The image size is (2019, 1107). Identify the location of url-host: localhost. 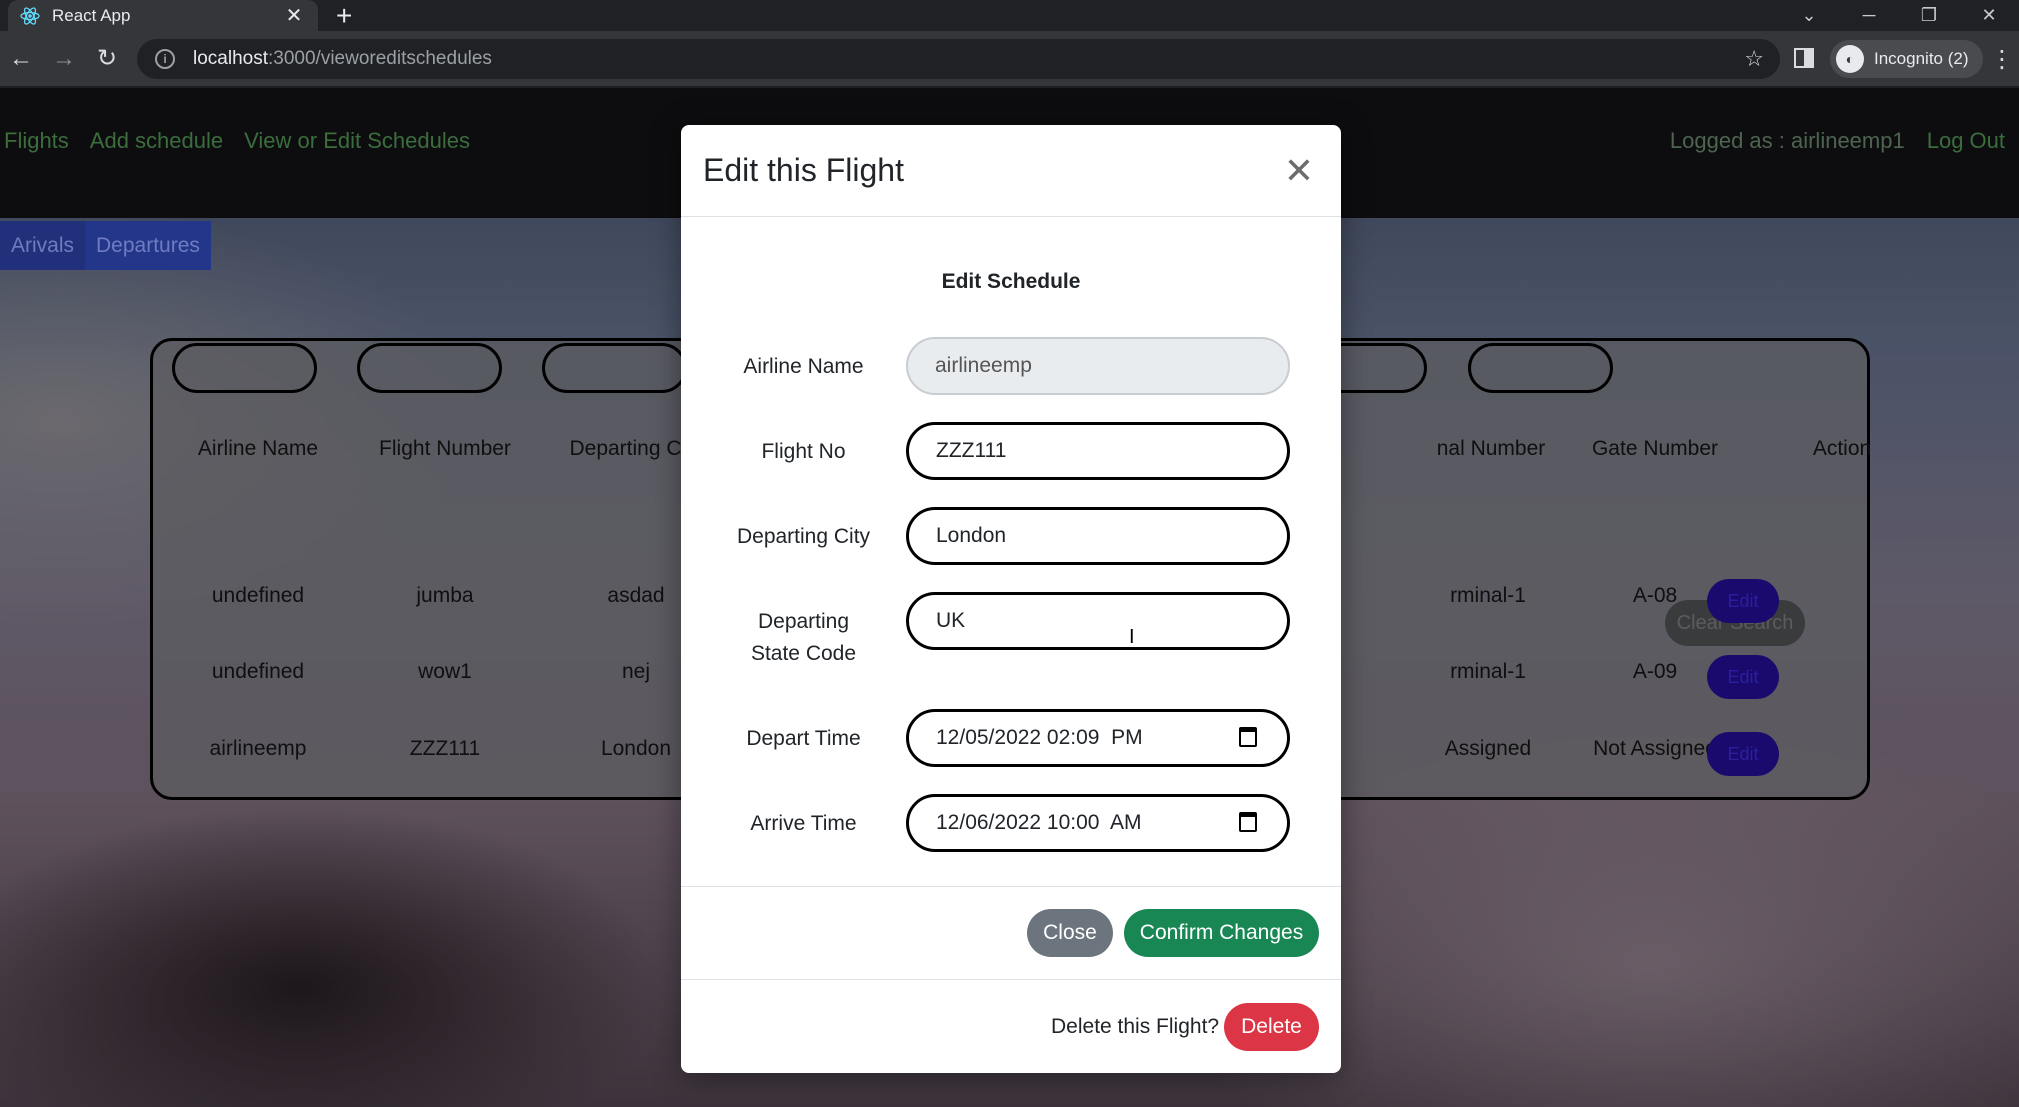
(230, 58).